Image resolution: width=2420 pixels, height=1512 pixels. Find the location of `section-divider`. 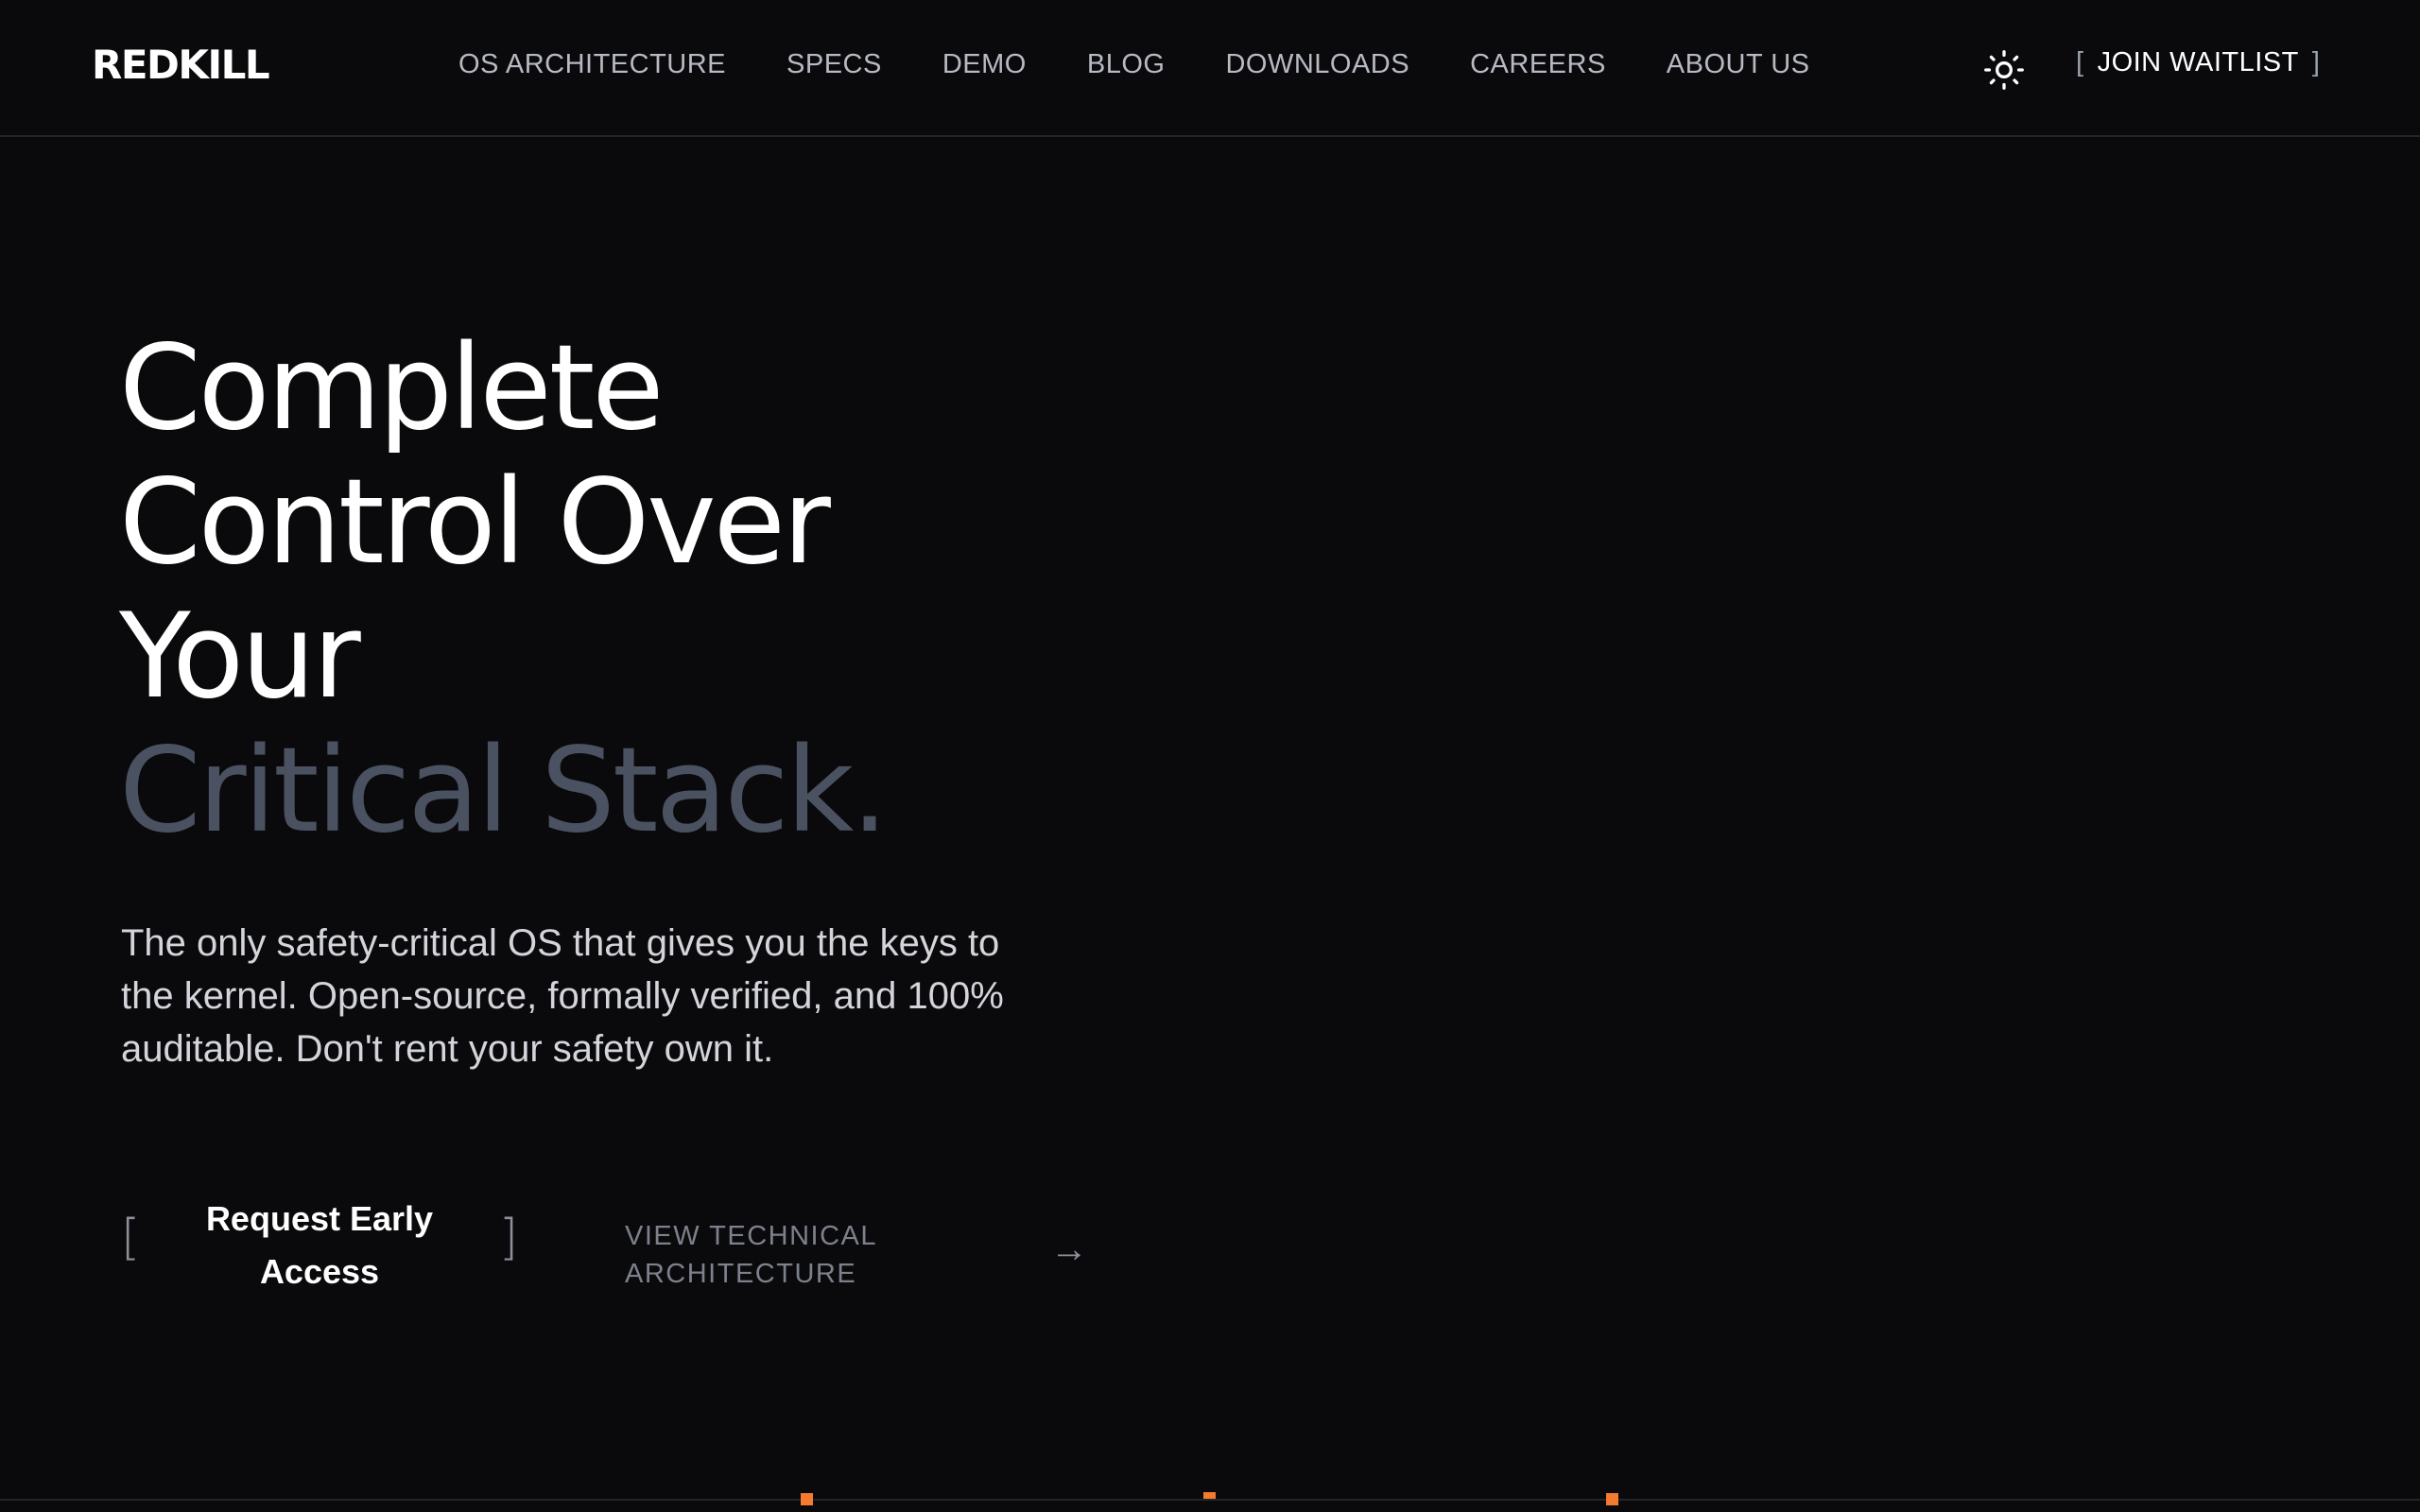

section-divider is located at coordinates (1210, 1500).